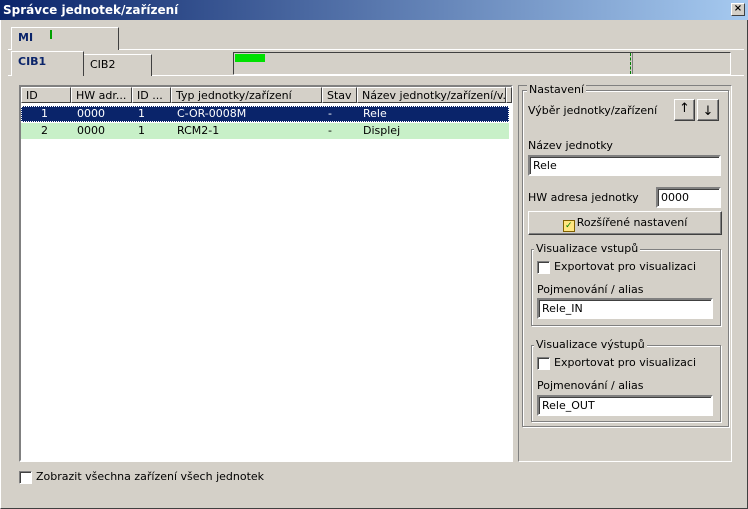 This screenshot has width=748, height=509. Describe the element at coordinates (625, 362) in the screenshot. I see `export-outputs-label: Exportovat pro visualizaci` at that location.